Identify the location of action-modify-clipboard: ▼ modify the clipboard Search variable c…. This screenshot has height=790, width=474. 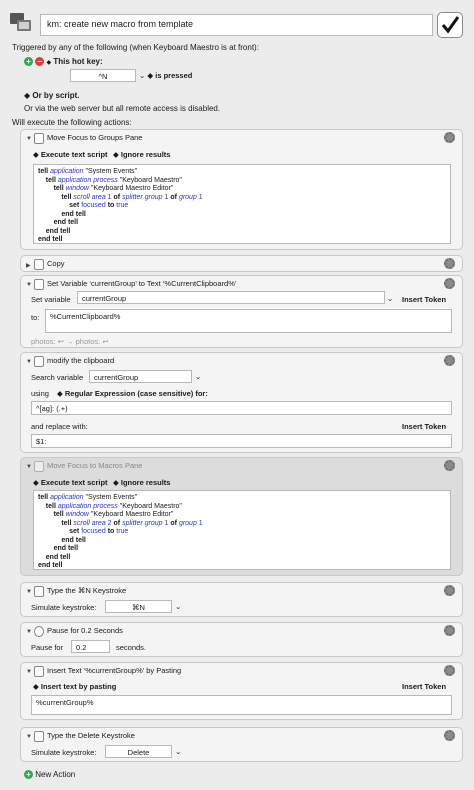
(241, 402).